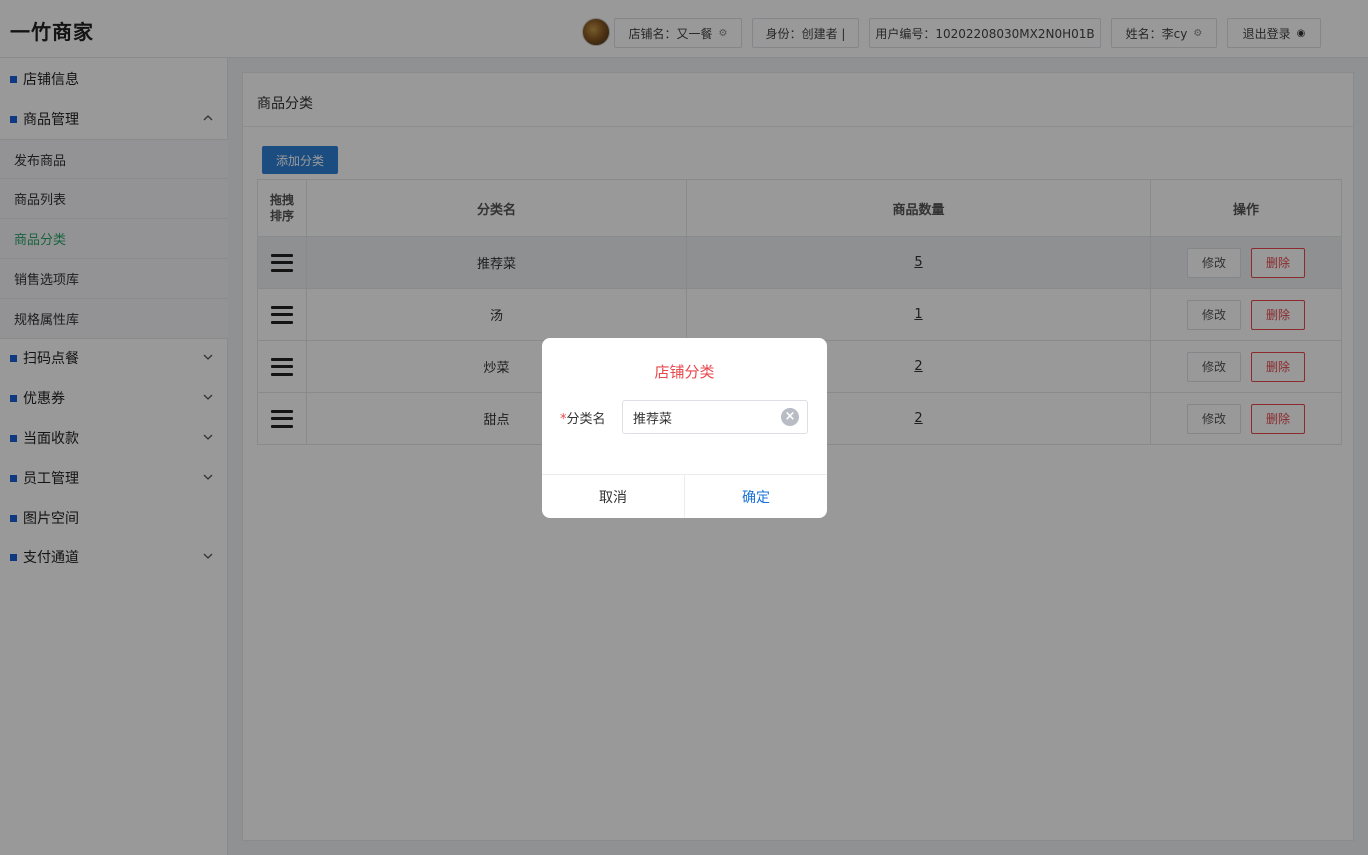 This screenshot has width=1368, height=855. I want to click on field-label-text: 分类名, so click(586, 419).